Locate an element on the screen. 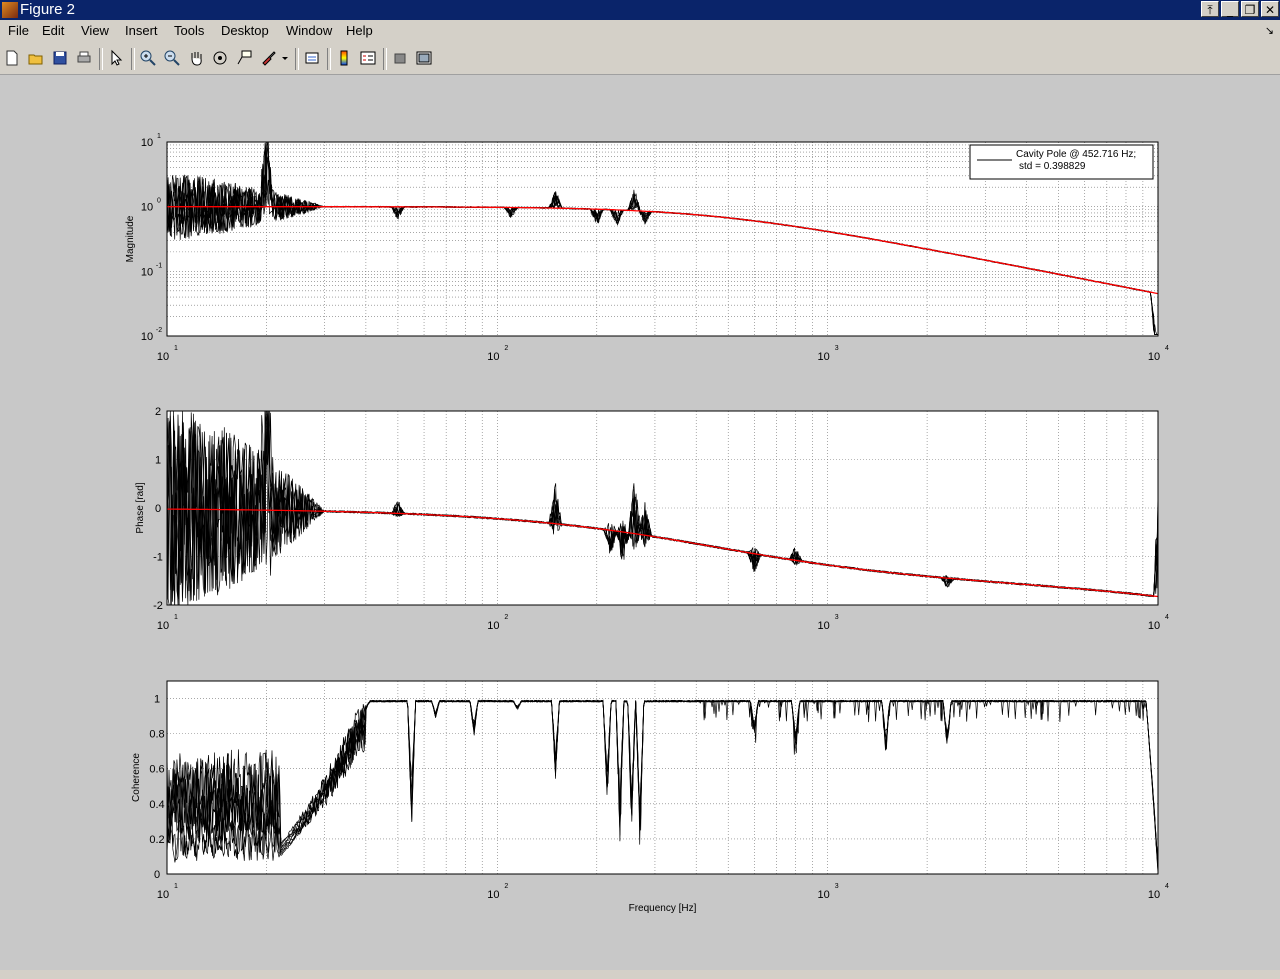  hide-plot-tools-icon is located at coordinates (400, 58).